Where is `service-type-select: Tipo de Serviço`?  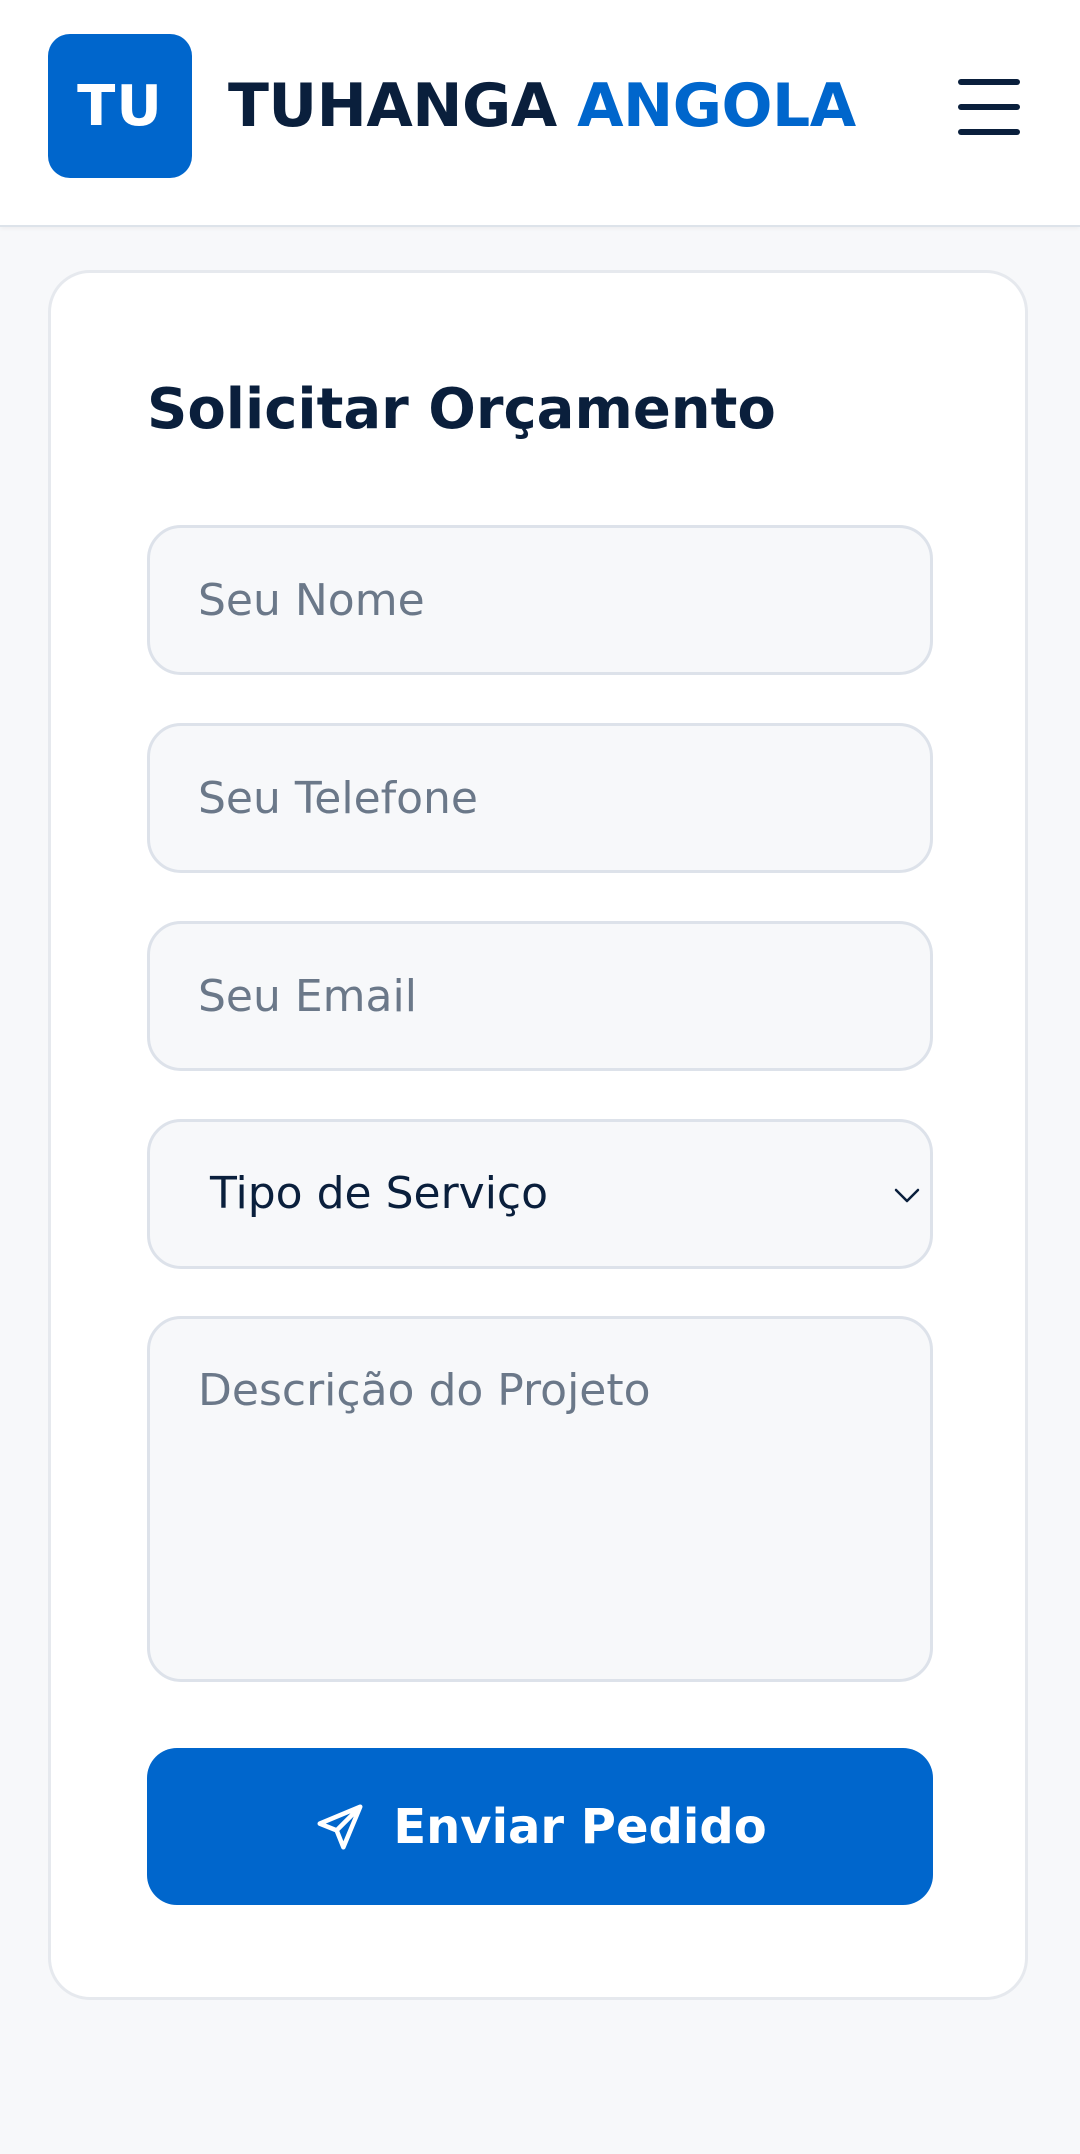
service-type-select: Tipo de Serviço is located at coordinates (540, 1194).